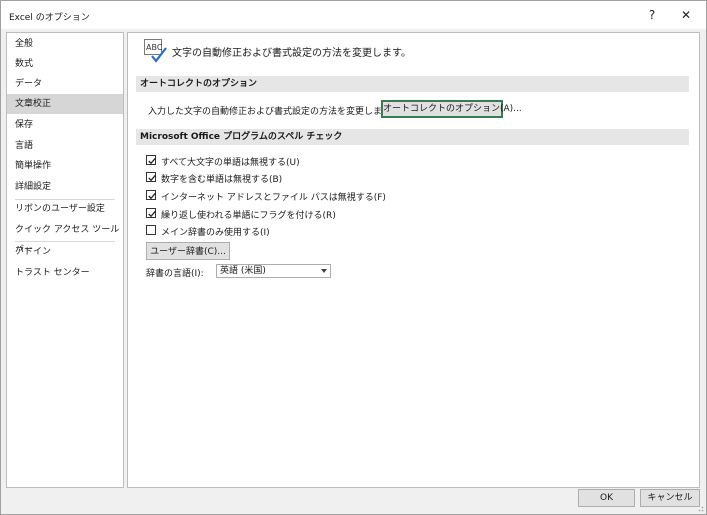 This screenshot has height=515, width=707. I want to click on flag-repeated-words-checkbox, so click(151, 213).